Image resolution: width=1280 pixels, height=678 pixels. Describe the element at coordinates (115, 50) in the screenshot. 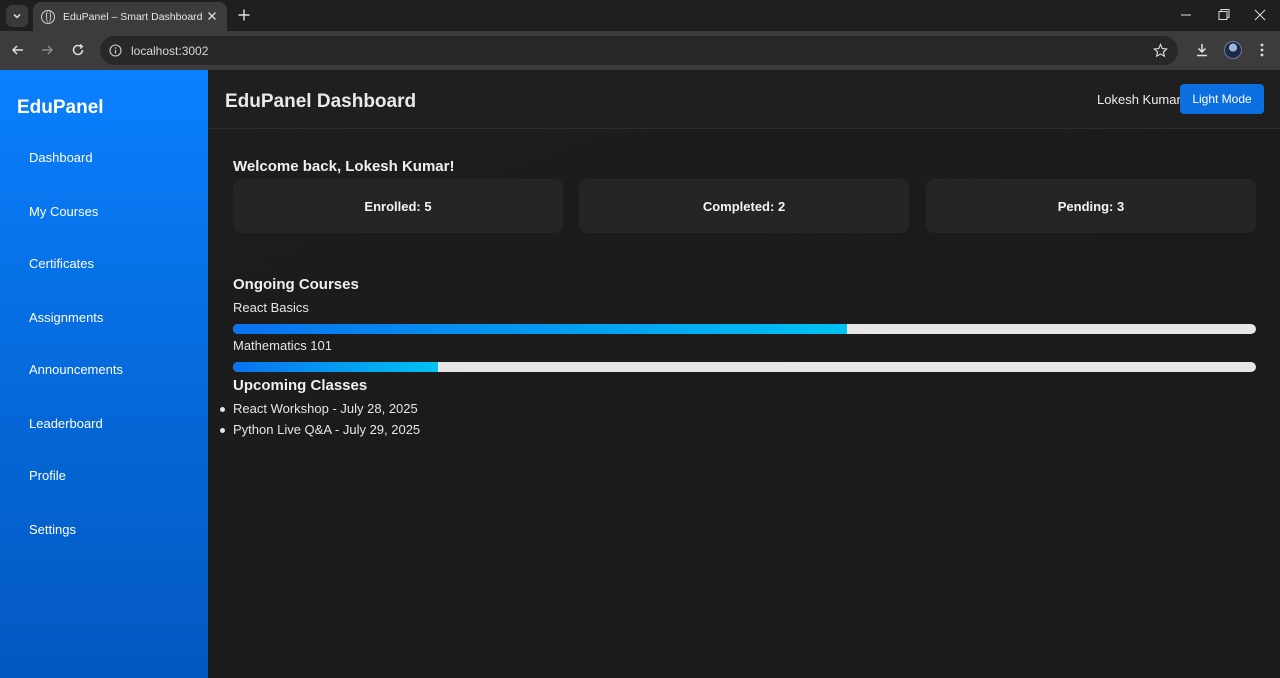

I see `info-icon` at that location.